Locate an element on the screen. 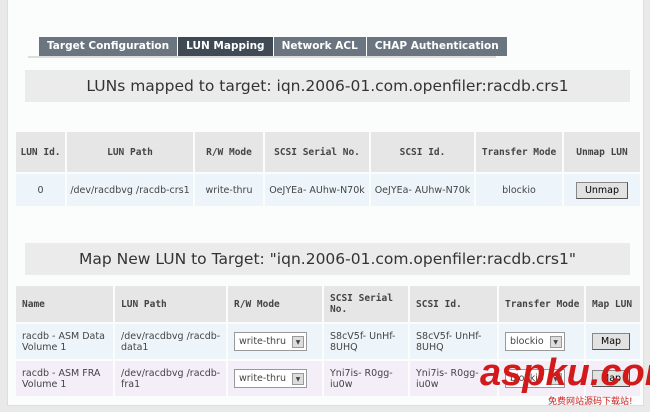  tab-chap-authentication: CHAP Authentication is located at coordinates (436, 46).